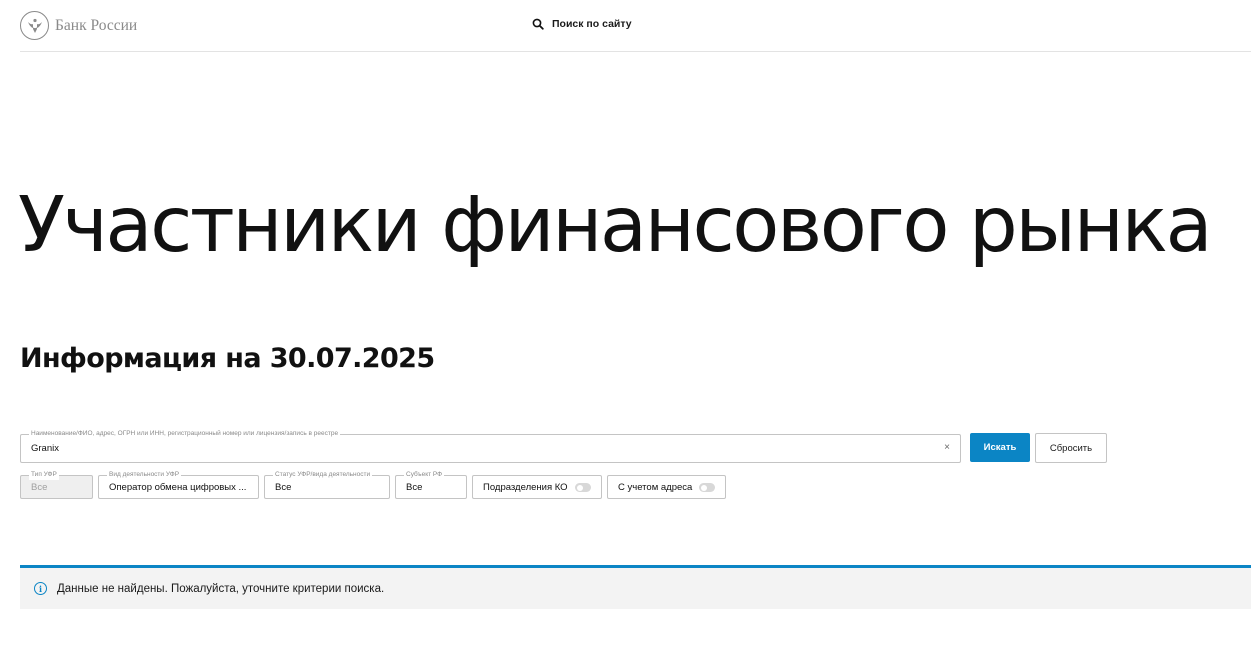 This screenshot has width=1251, height=671. I want to click on toggle-address-label: С учетом адреса, so click(655, 487).